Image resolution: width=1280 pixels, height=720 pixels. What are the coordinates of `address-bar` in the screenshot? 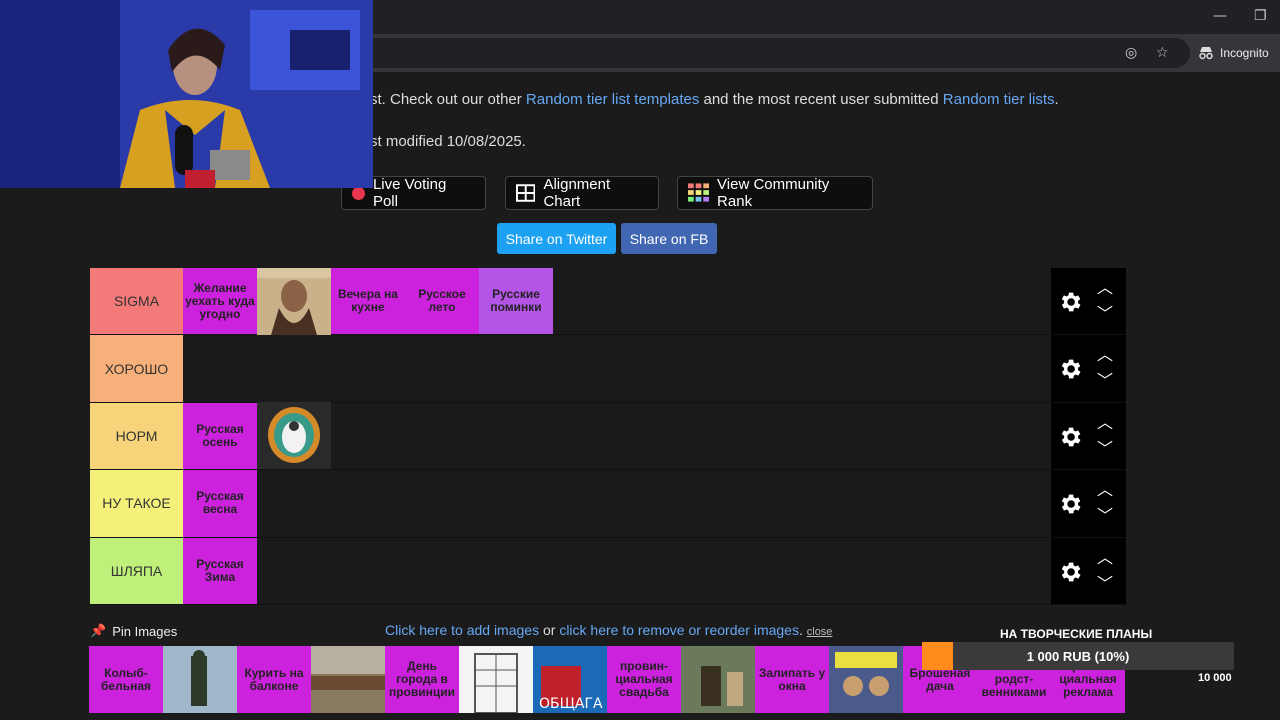 It's located at (775, 53).